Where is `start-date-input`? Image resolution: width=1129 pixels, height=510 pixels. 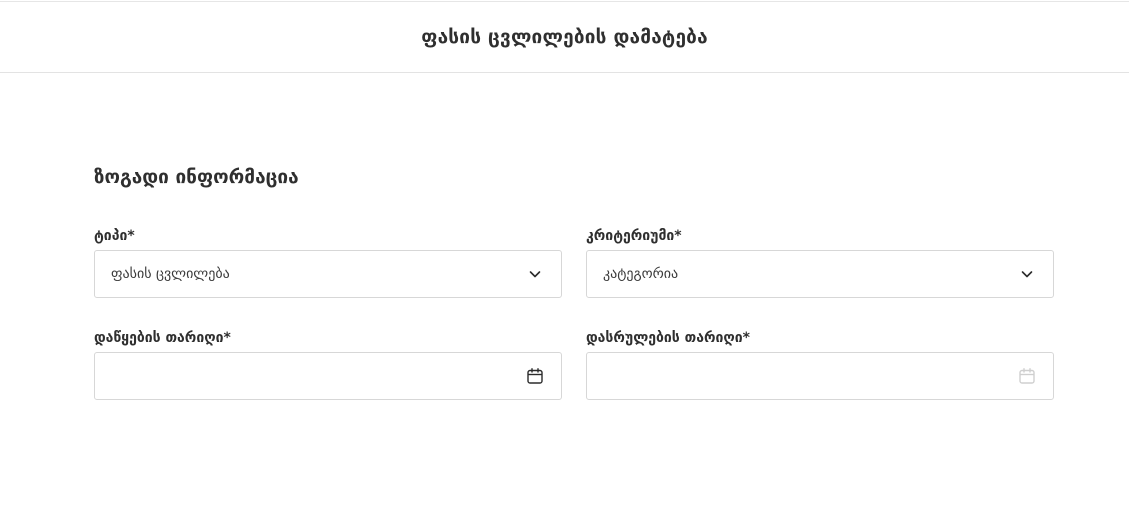
start-date-input is located at coordinates (328, 376).